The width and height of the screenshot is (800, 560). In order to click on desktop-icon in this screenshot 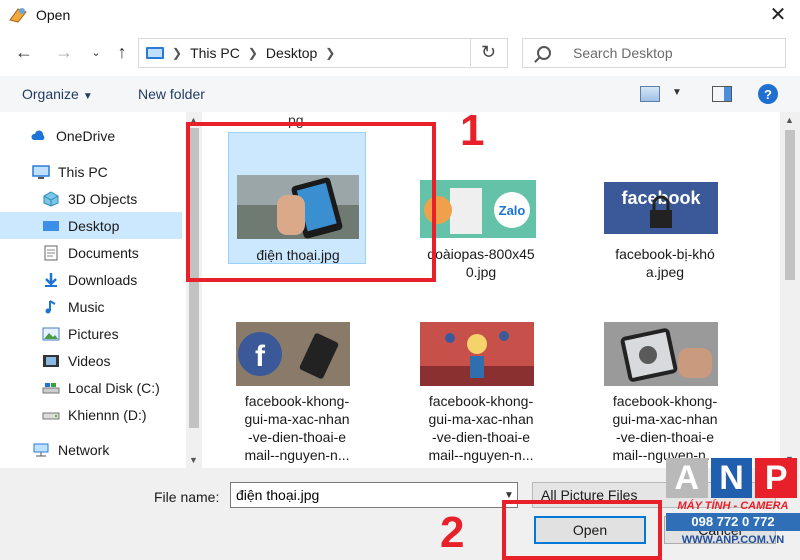, I will do `click(51, 225)`.